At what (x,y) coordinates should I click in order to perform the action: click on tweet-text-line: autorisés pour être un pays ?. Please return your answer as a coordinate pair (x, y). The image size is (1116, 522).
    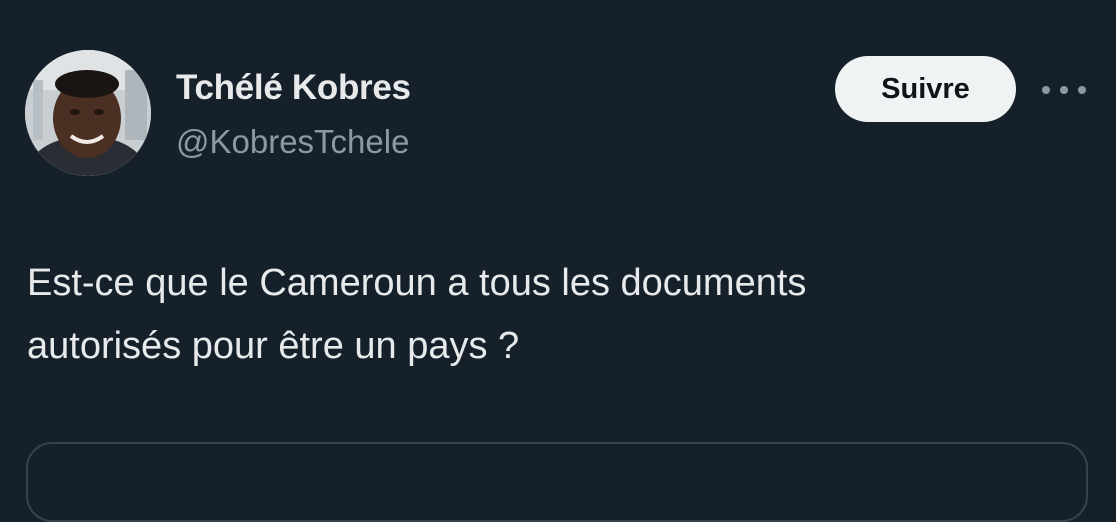
    Looking at the image, I should click on (273, 346).